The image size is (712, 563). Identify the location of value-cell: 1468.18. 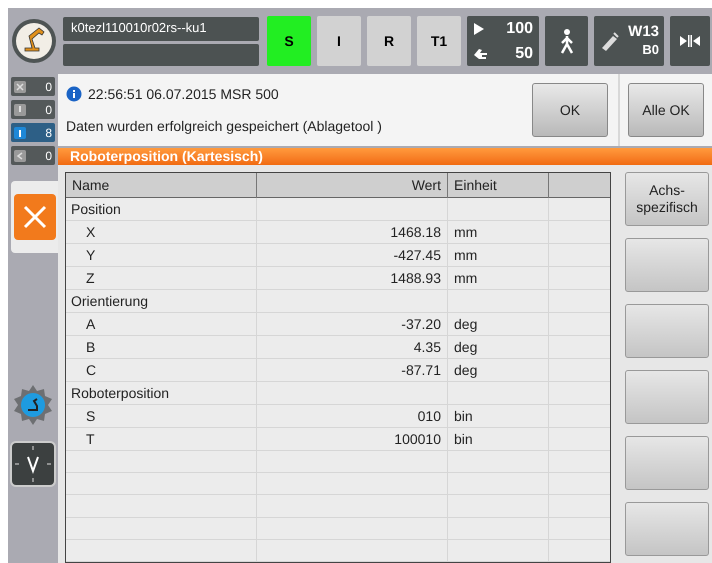
(415, 232).